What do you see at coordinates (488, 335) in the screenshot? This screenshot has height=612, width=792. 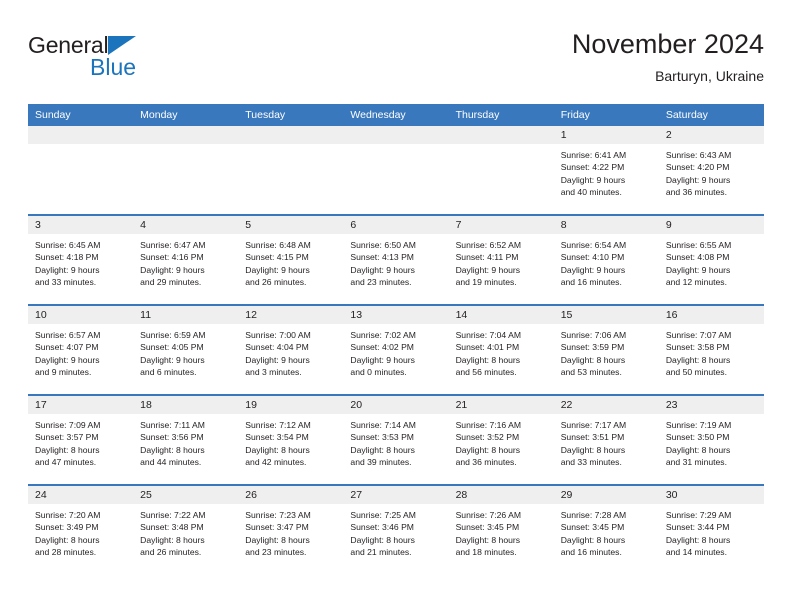 I see `sunrise-text: Sunrise: 7:04 AM` at bounding box center [488, 335].